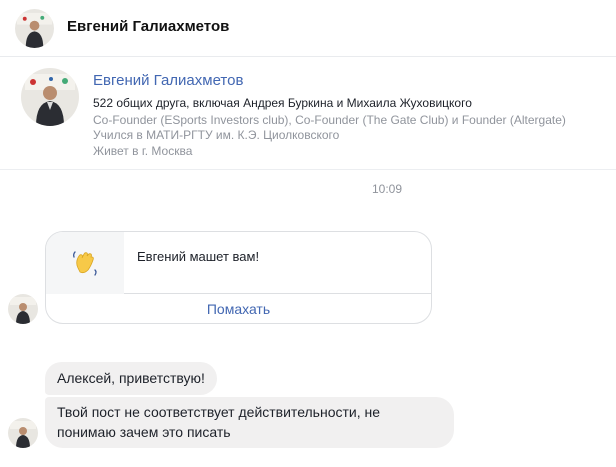 This screenshot has height=467, width=616. I want to click on profile-avatar, so click(50, 97).